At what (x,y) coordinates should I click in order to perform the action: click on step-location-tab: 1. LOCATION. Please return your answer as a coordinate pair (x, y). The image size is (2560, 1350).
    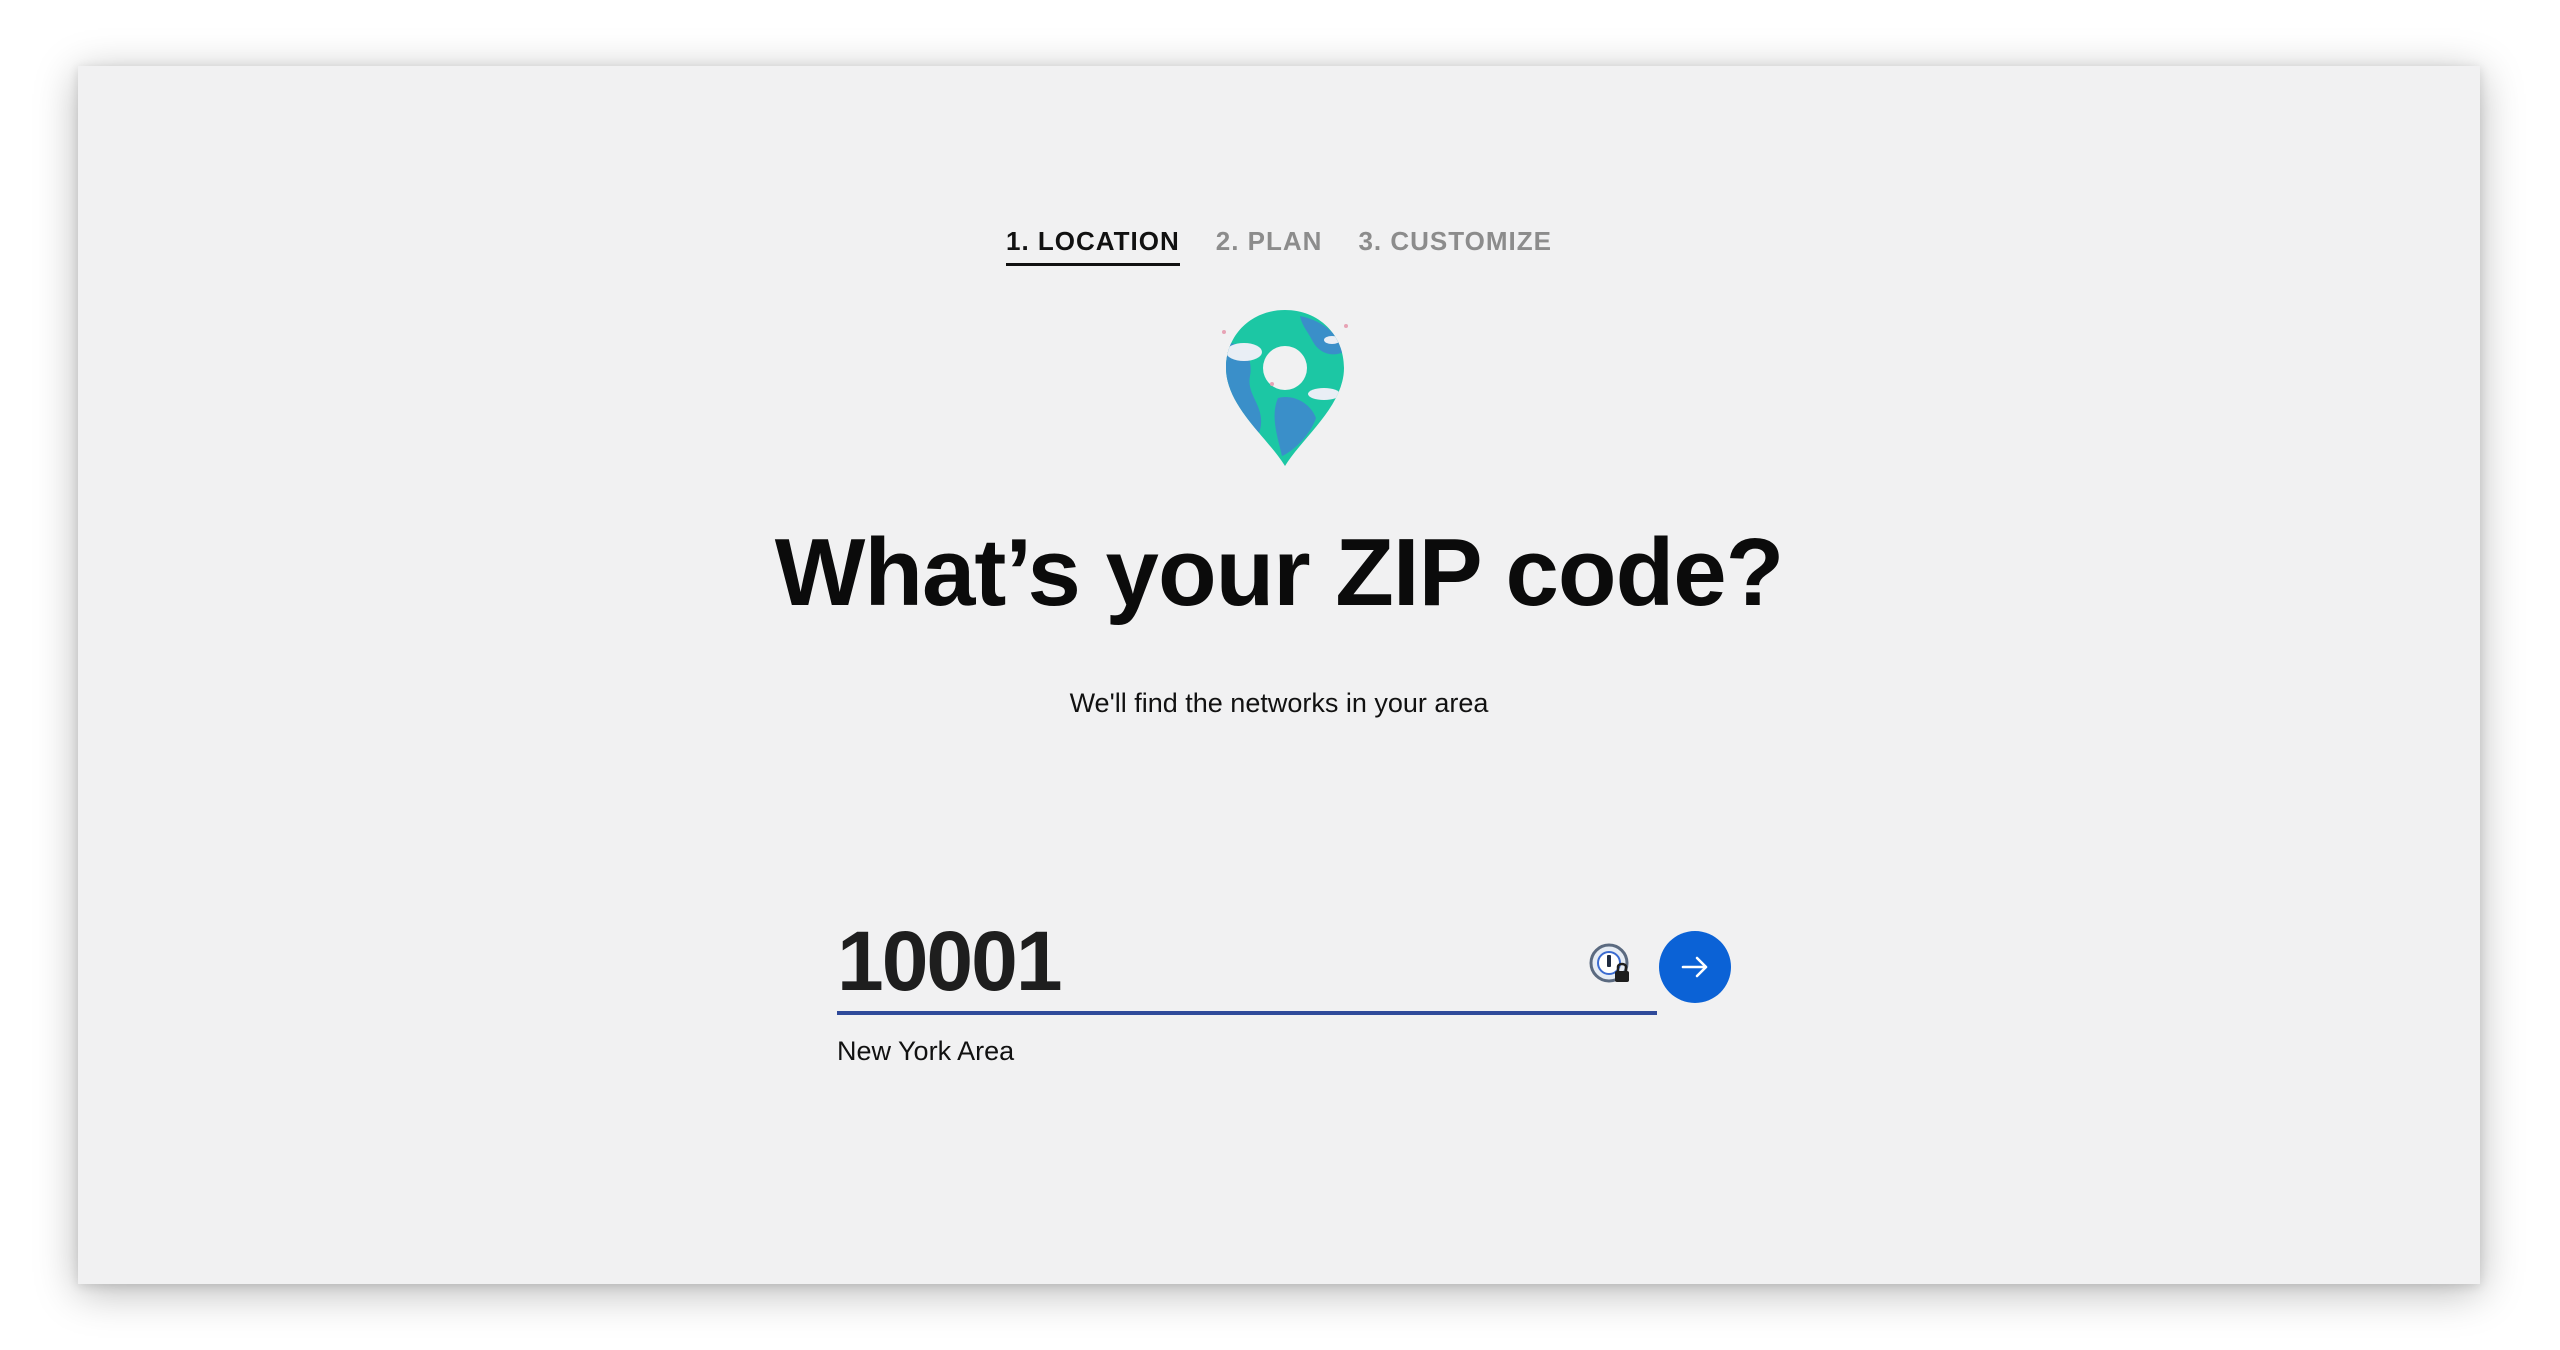
    Looking at the image, I should click on (1093, 246).